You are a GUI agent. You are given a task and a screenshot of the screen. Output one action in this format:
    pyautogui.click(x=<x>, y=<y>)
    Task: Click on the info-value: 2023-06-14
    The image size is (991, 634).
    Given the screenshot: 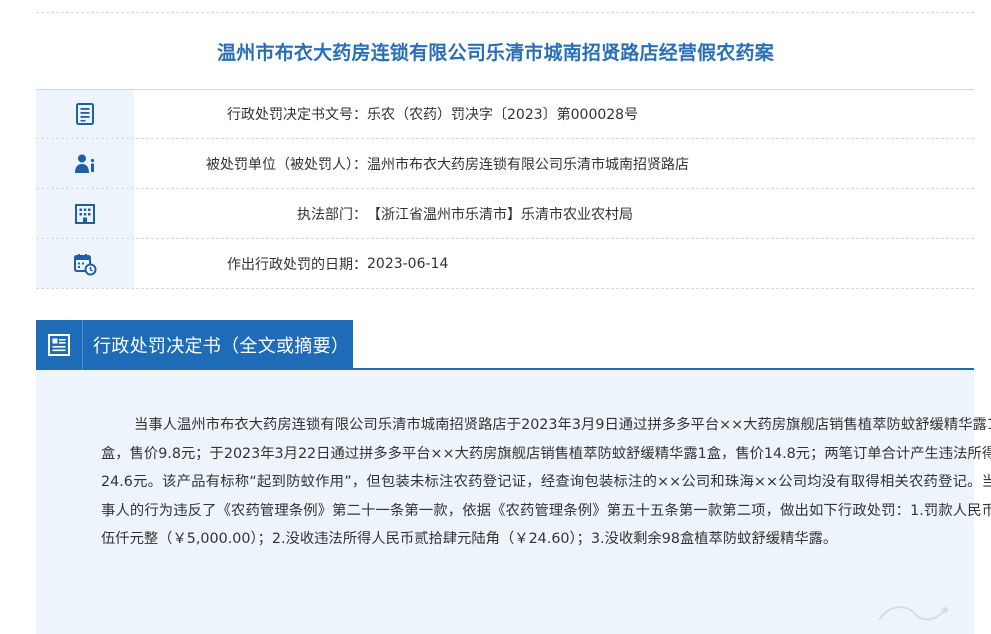 What is the action you would take?
    pyautogui.click(x=408, y=263)
    